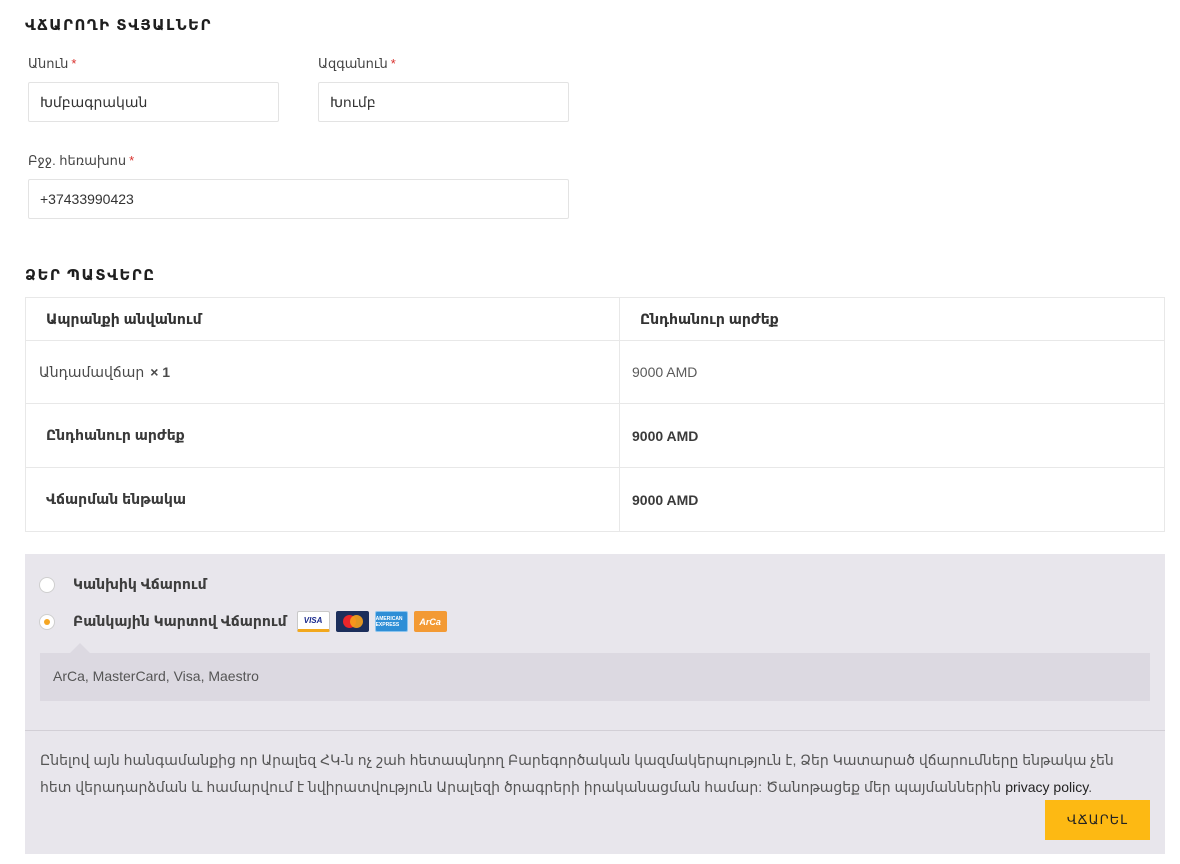 The width and height of the screenshot is (1180, 864). I want to click on product-name: Անդամավճար, so click(92, 371).